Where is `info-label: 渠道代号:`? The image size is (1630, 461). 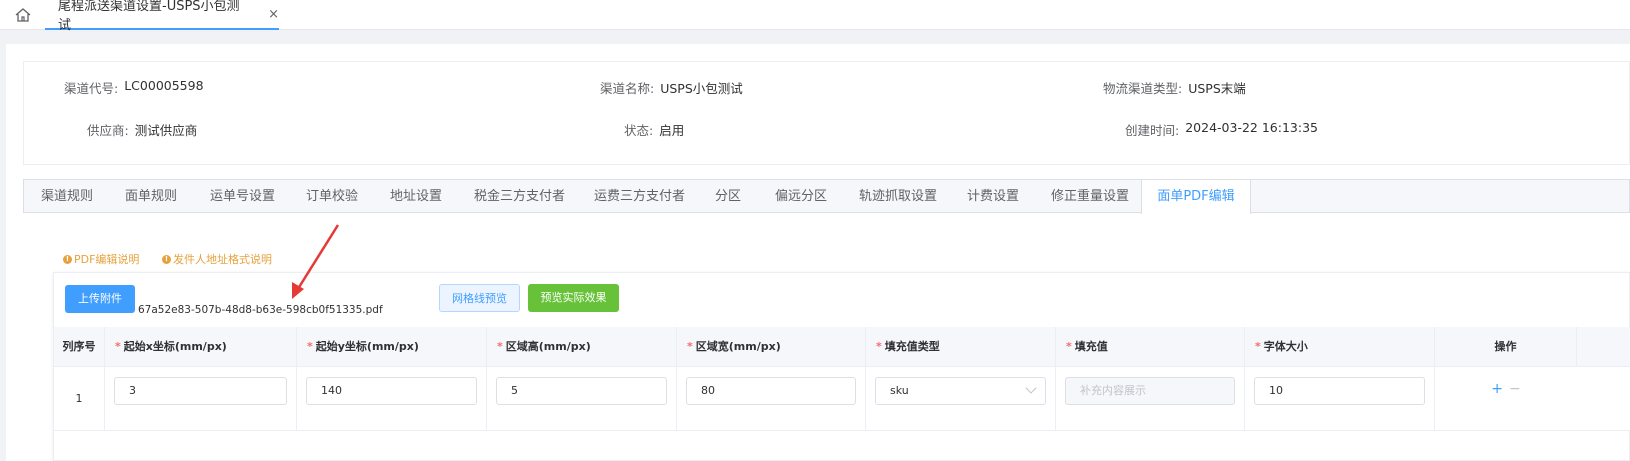
info-label: 渠道代号: is located at coordinates (91, 88).